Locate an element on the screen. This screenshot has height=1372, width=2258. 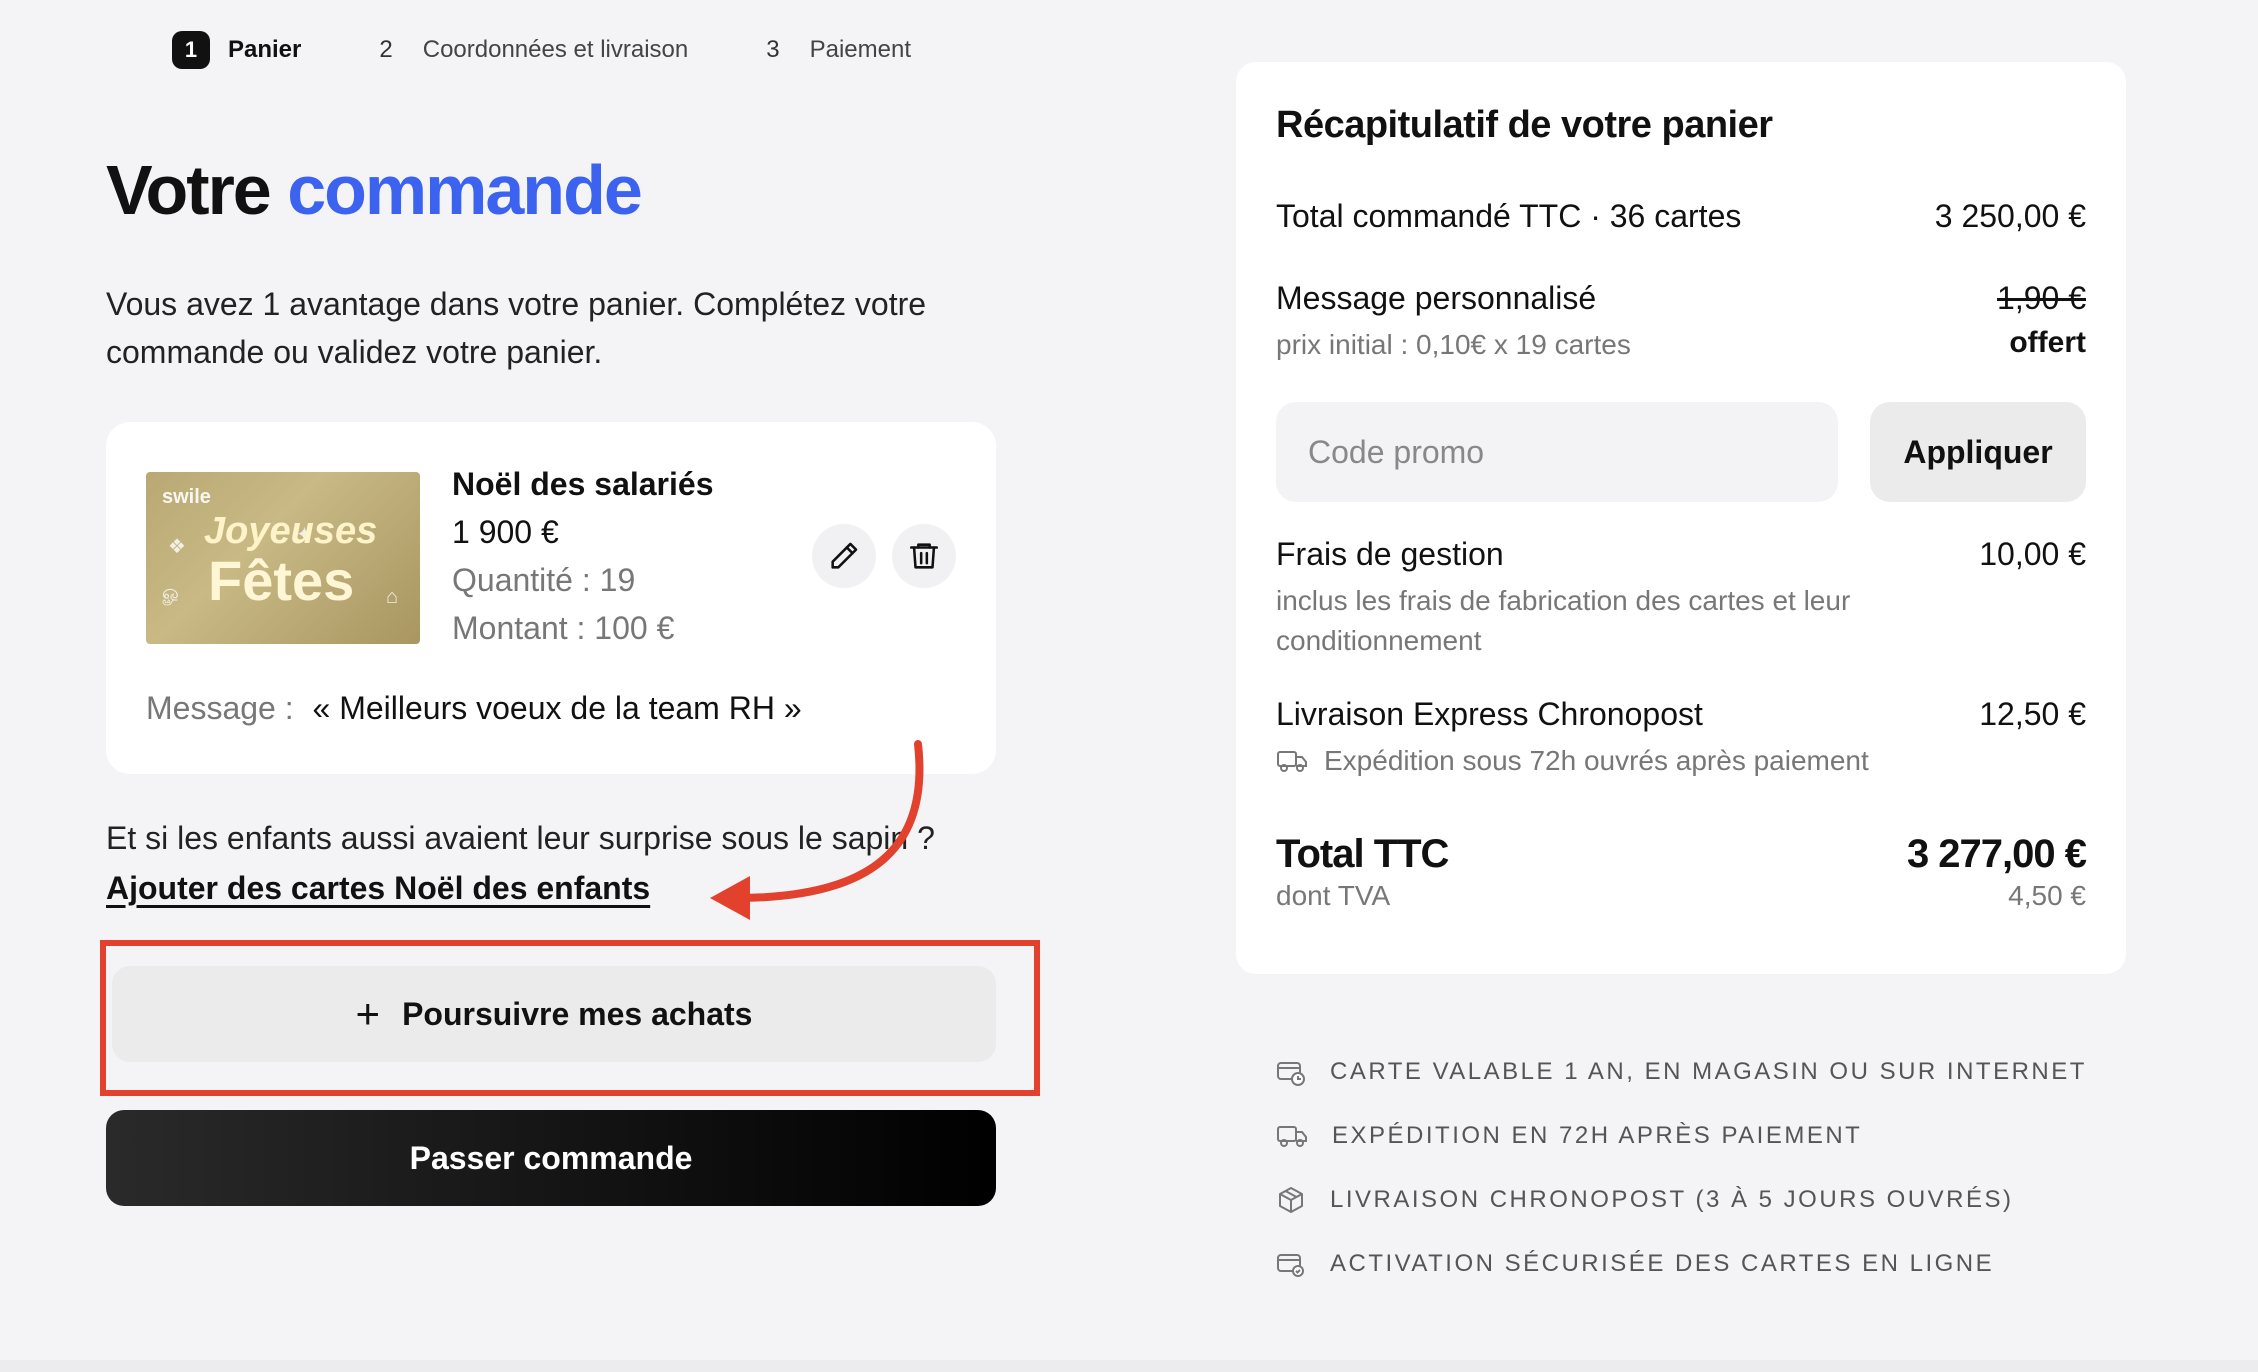
continue-shopping-button: + Poursuivre mes achats is located at coordinates (554, 1014).